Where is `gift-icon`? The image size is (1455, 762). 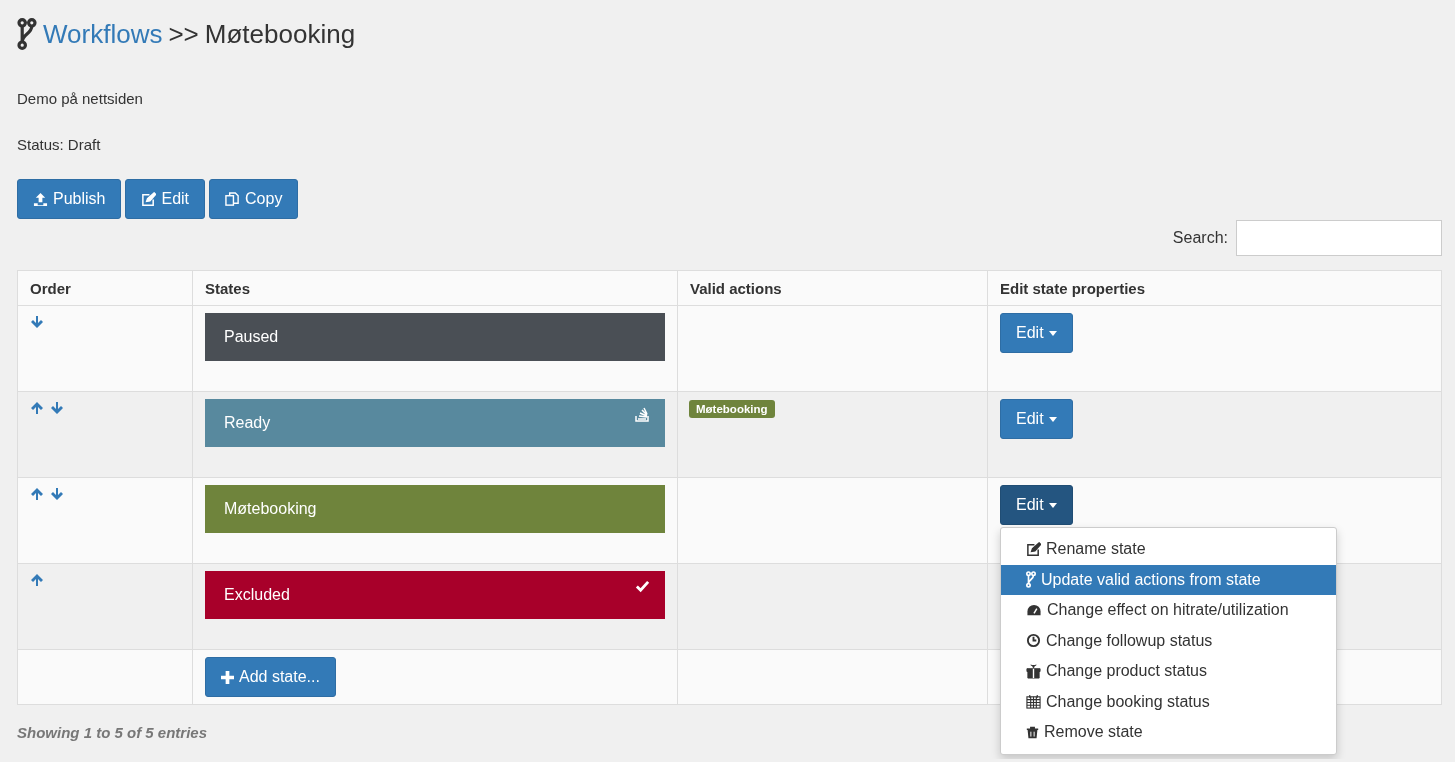
gift-icon is located at coordinates (1033, 671).